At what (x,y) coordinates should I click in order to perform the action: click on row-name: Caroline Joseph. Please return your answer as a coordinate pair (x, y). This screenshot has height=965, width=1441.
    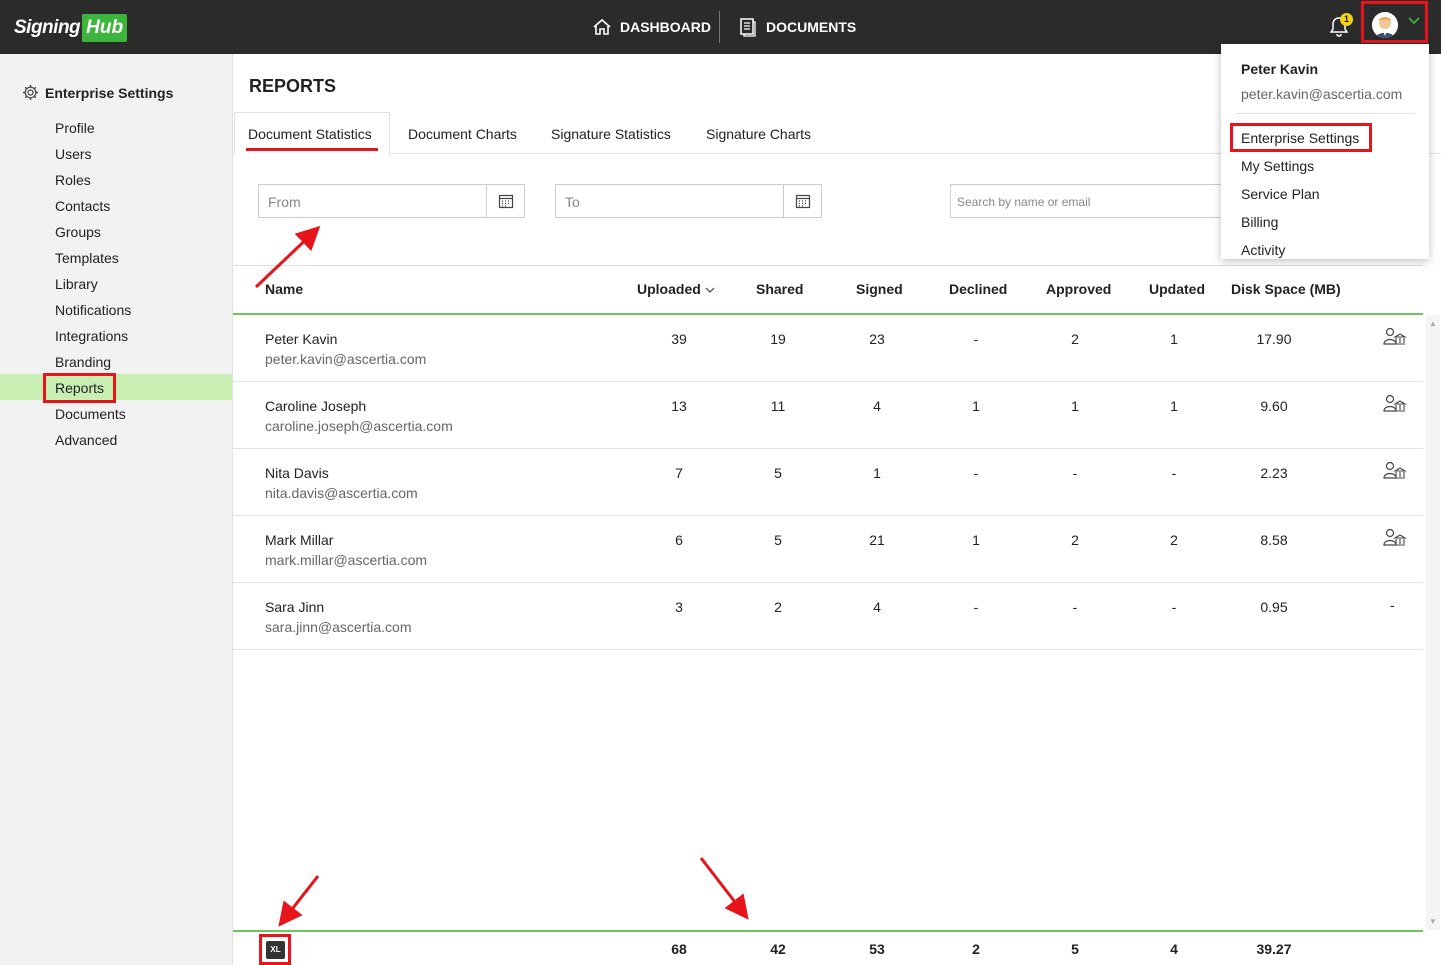
    Looking at the image, I should click on (316, 406).